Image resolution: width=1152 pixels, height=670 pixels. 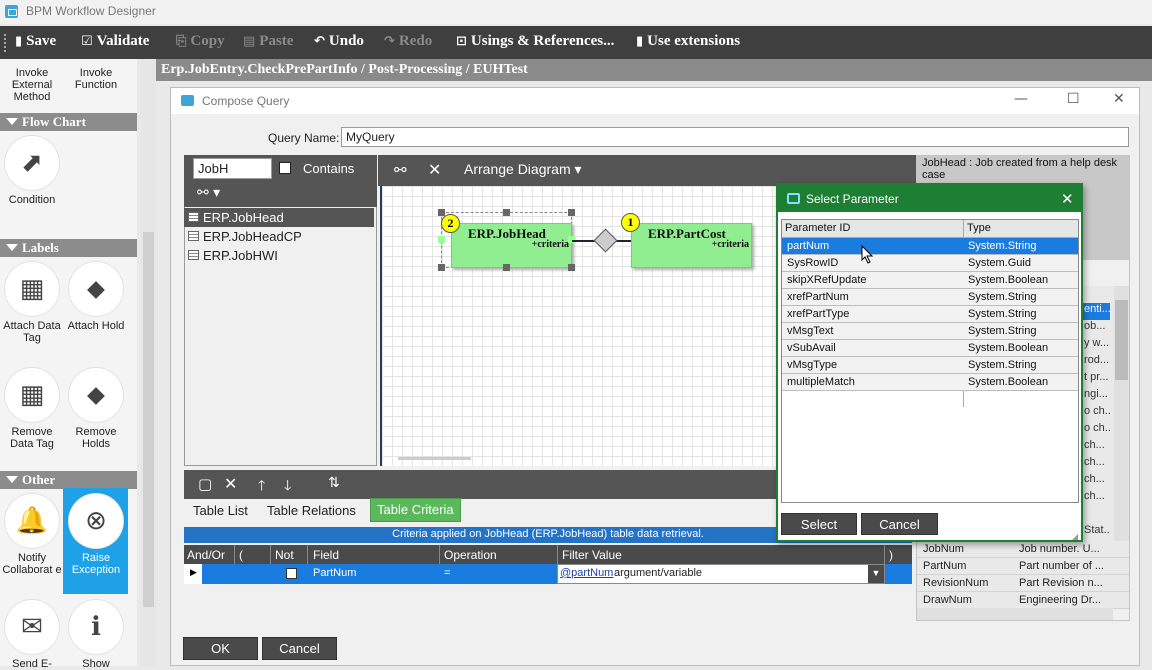 What do you see at coordinates (5, 43) in the screenshot?
I see `toolbar-grip` at bounding box center [5, 43].